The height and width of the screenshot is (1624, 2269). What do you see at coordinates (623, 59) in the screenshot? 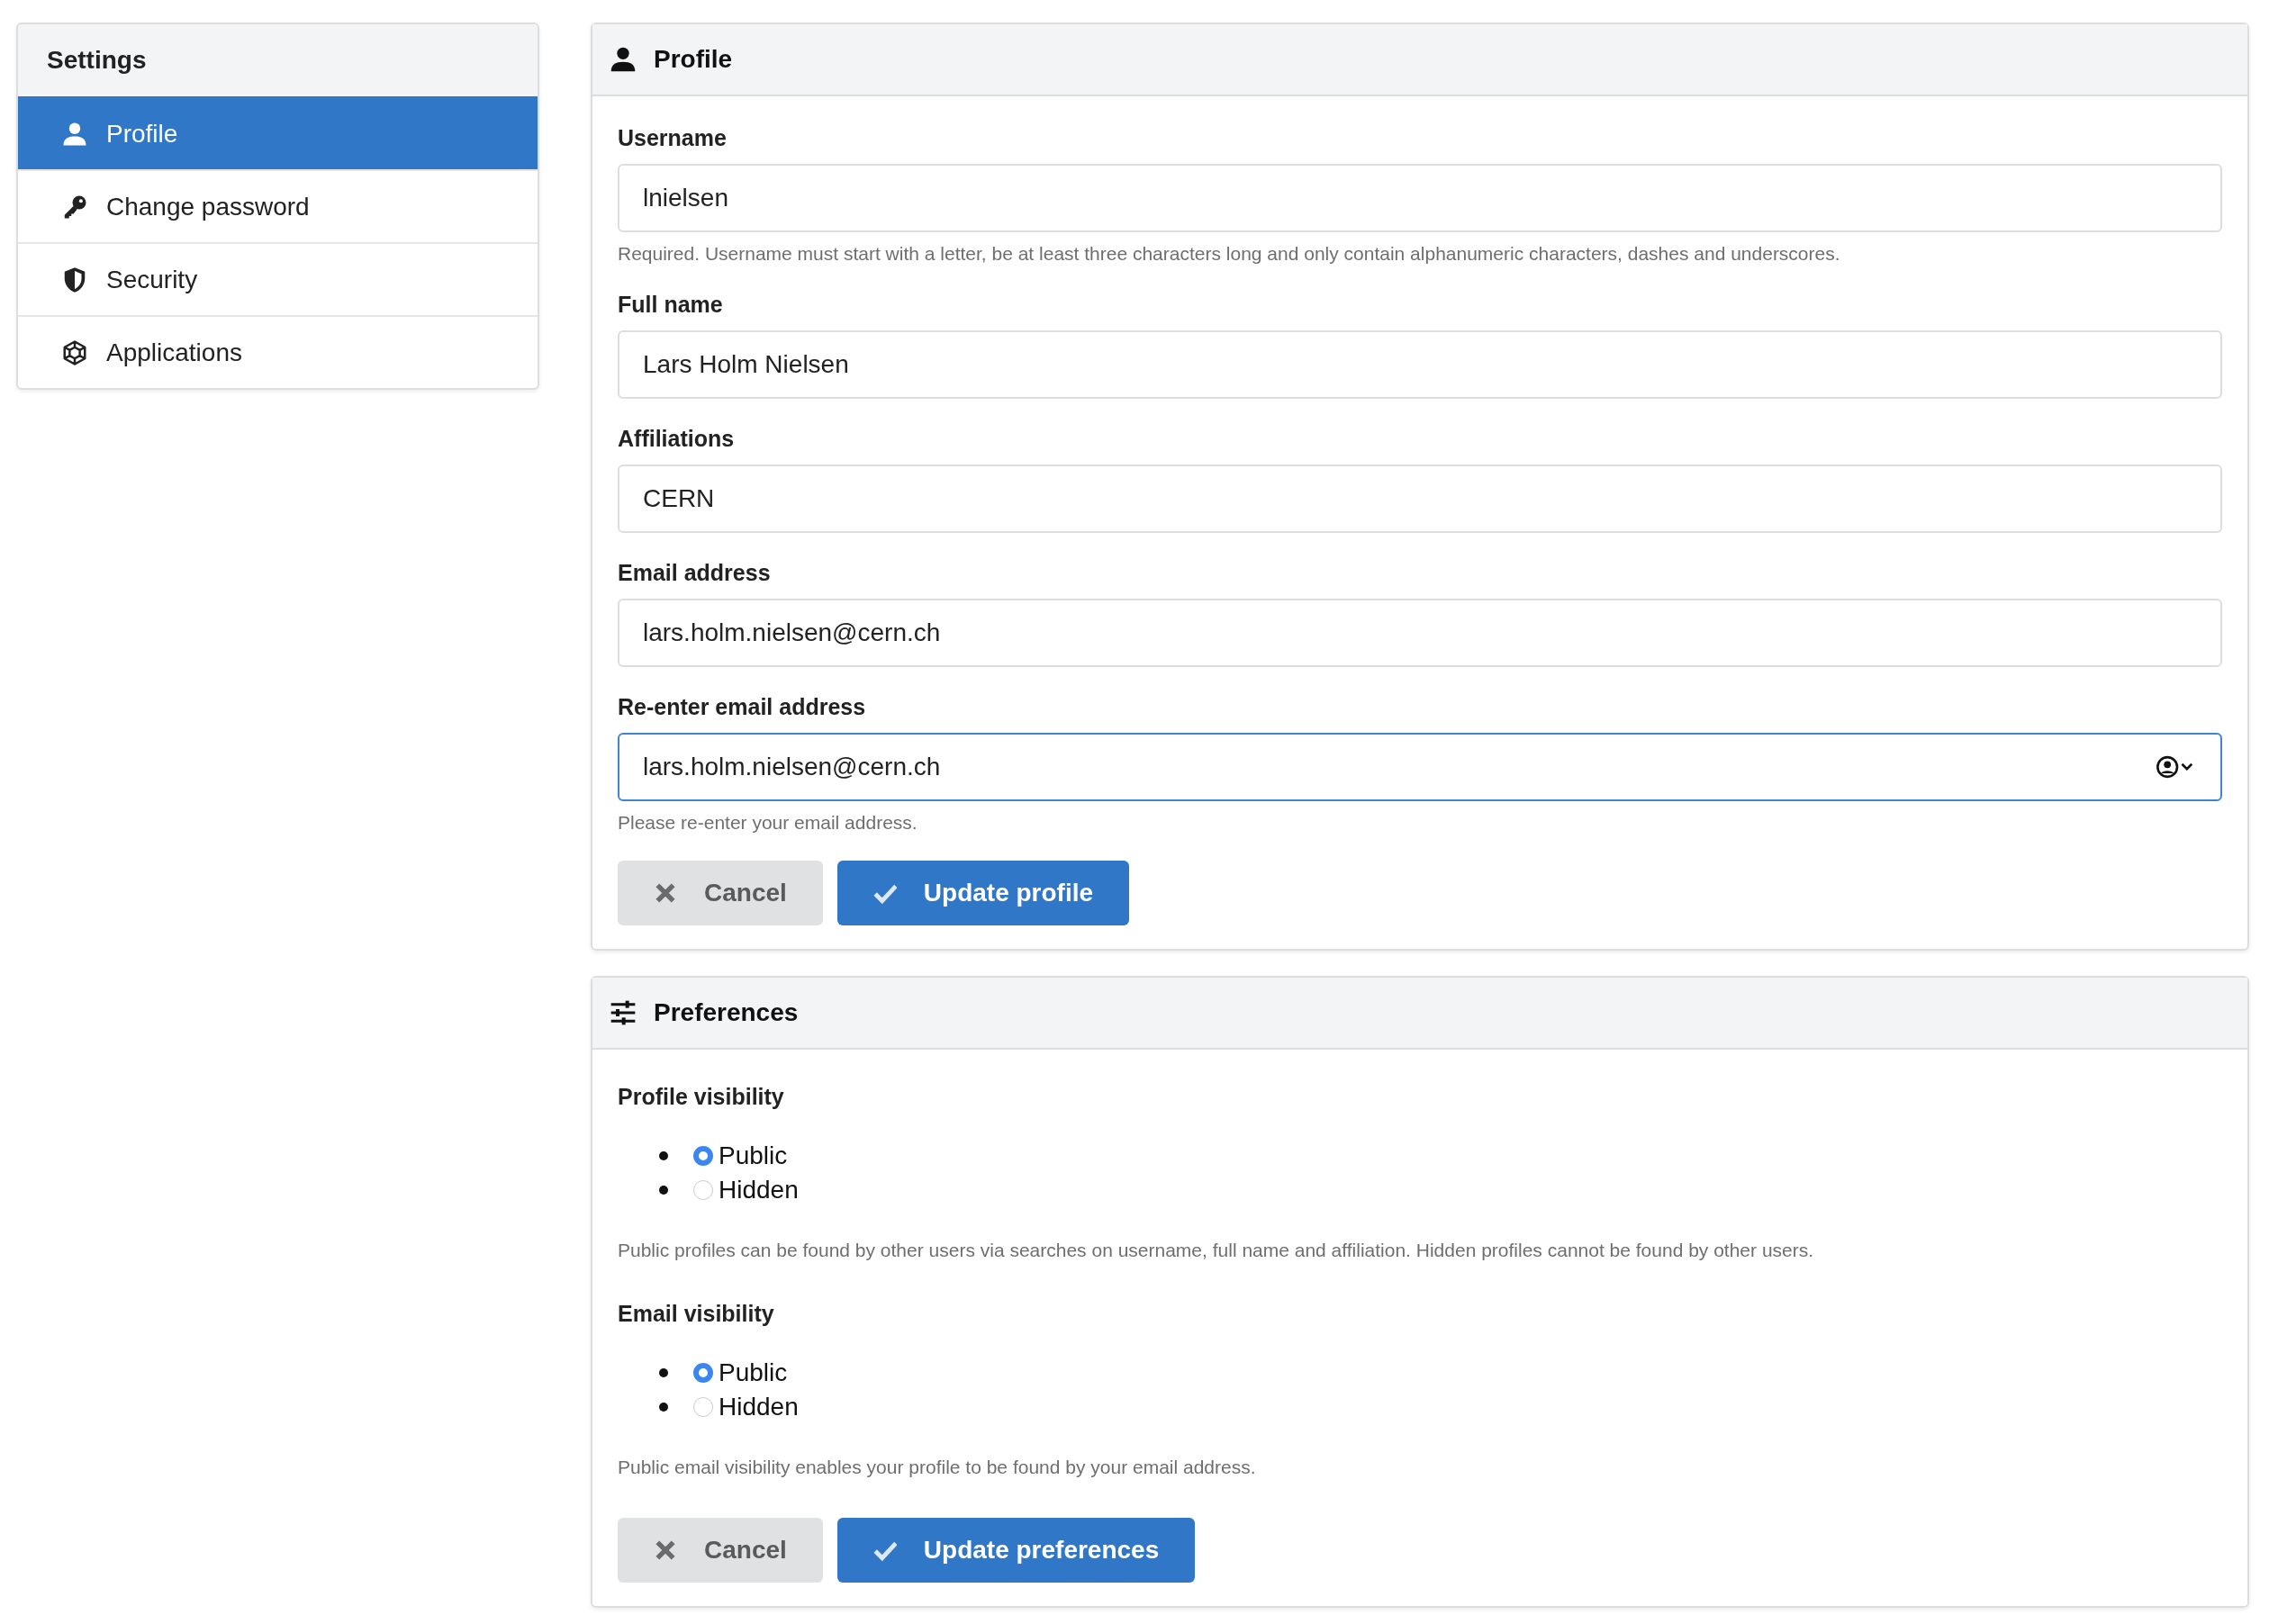
I see `user-icon` at bounding box center [623, 59].